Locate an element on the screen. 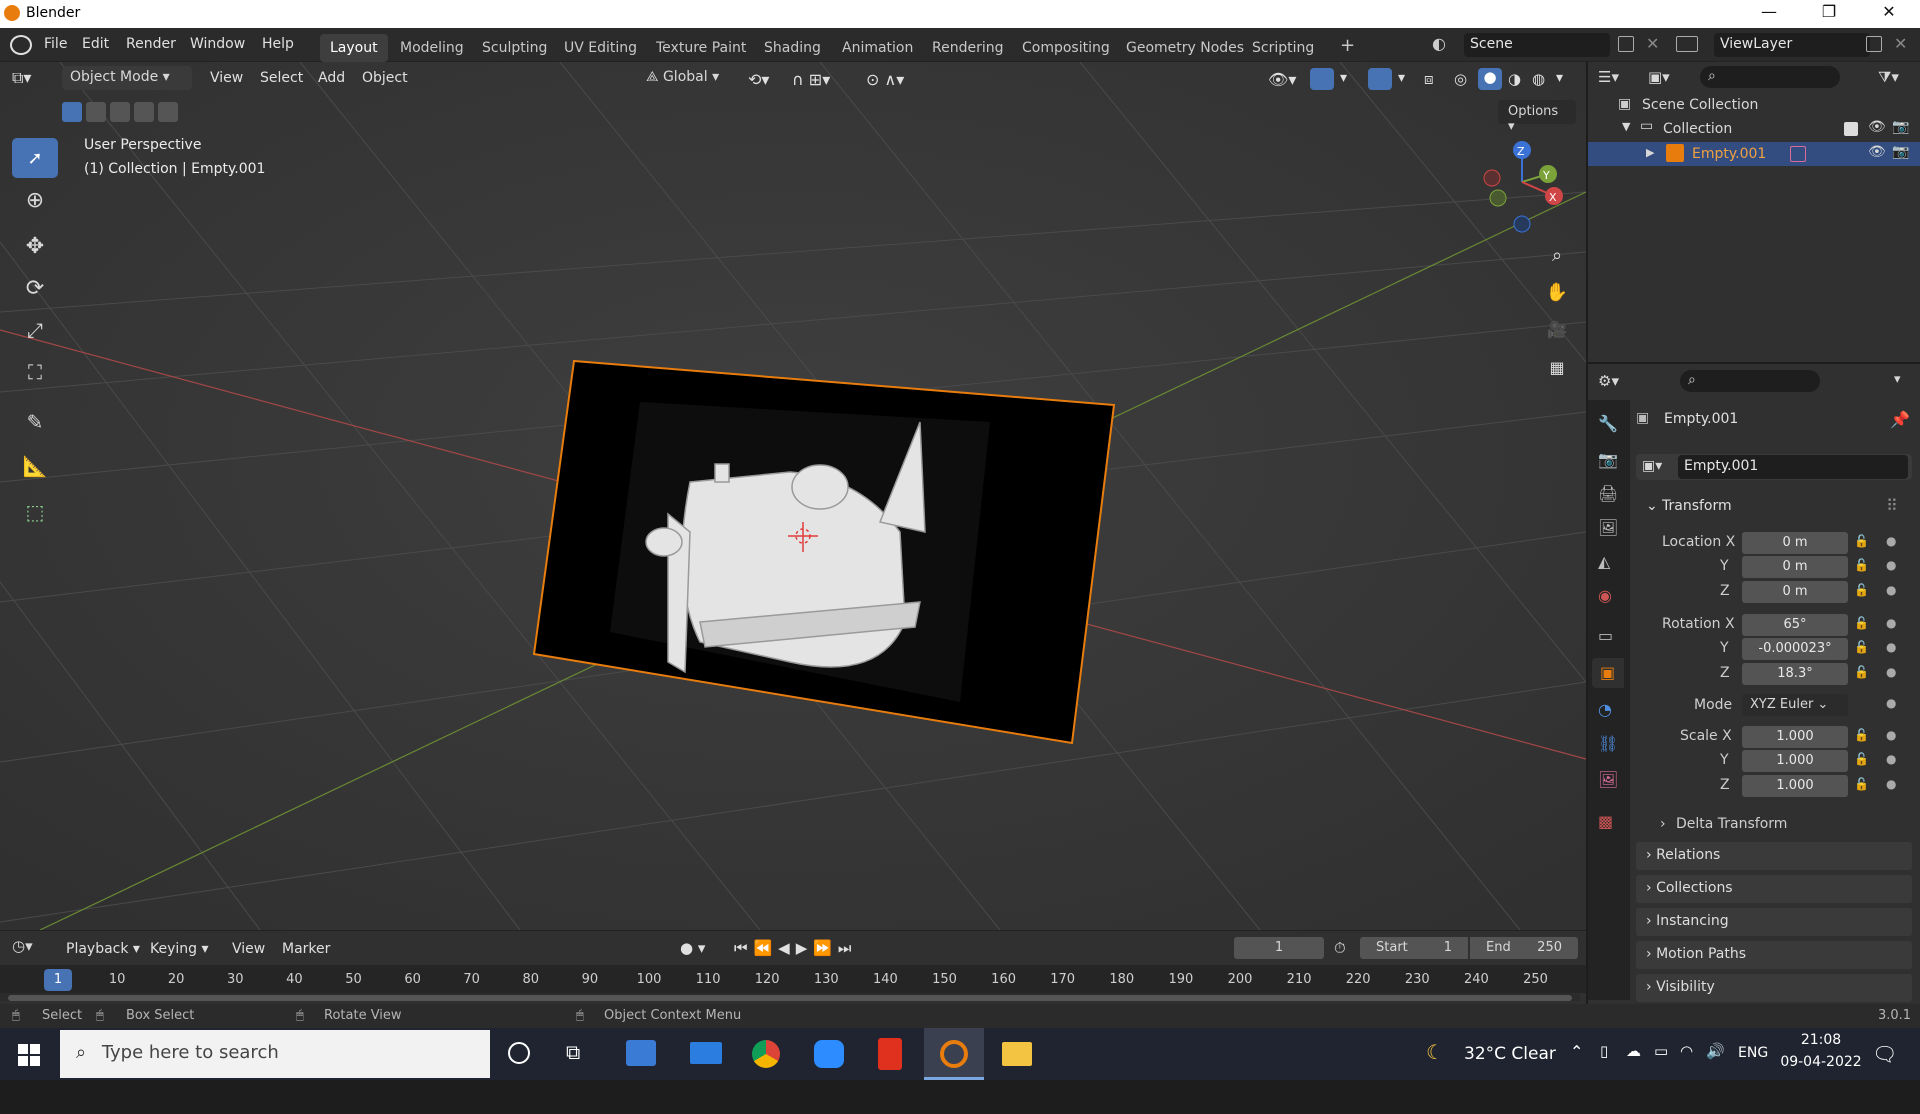  timeline-menu-playback: Playback ▾ is located at coordinates (103, 949).